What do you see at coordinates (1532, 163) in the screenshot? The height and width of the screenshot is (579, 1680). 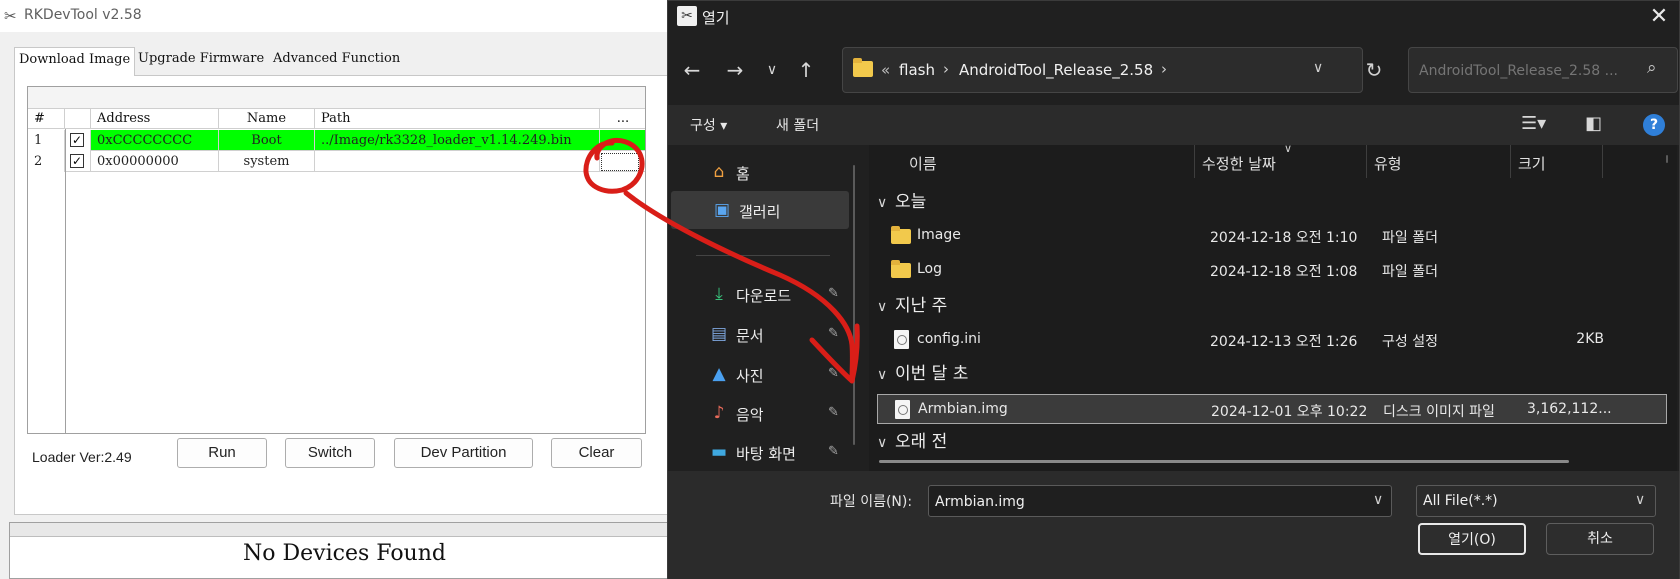 I see `column-header-size: 크기` at bounding box center [1532, 163].